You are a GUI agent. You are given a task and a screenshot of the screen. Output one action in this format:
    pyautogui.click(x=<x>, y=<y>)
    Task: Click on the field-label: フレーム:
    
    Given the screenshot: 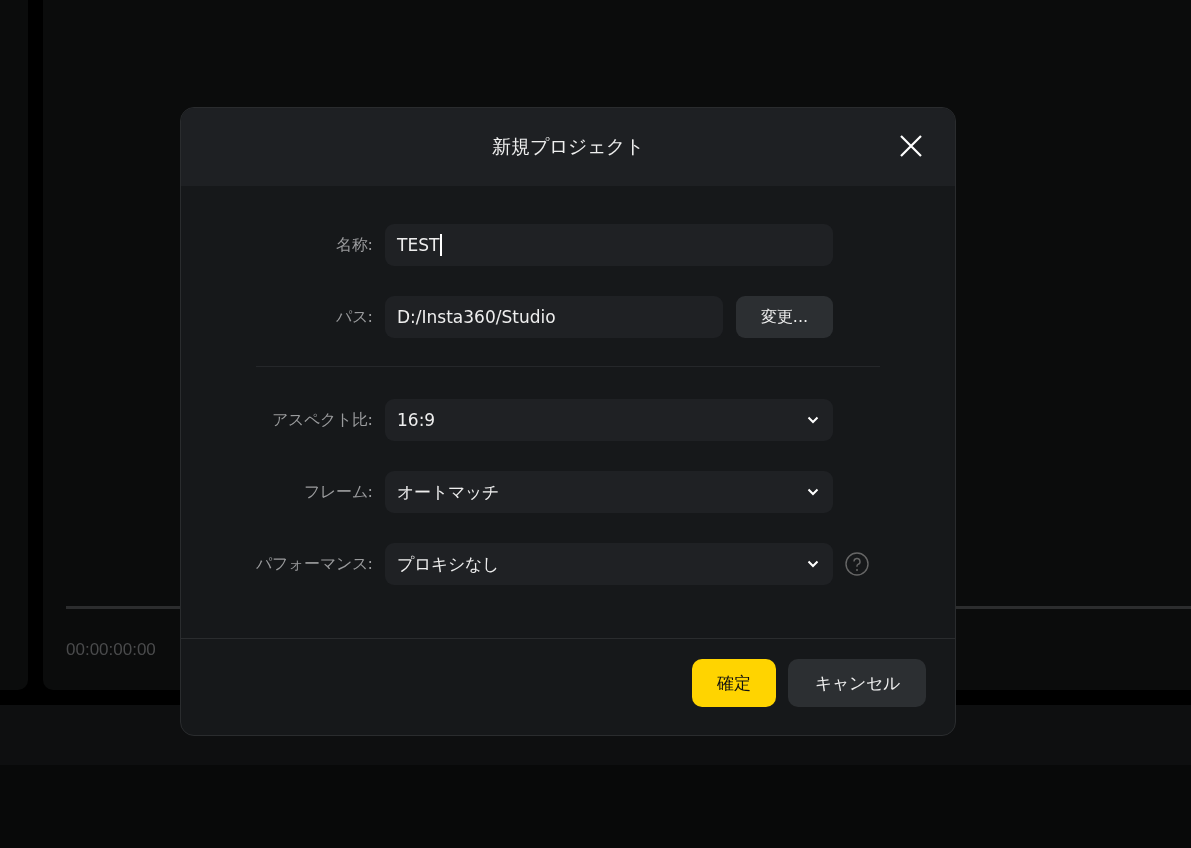 What is the action you would take?
    pyautogui.click(x=338, y=492)
    